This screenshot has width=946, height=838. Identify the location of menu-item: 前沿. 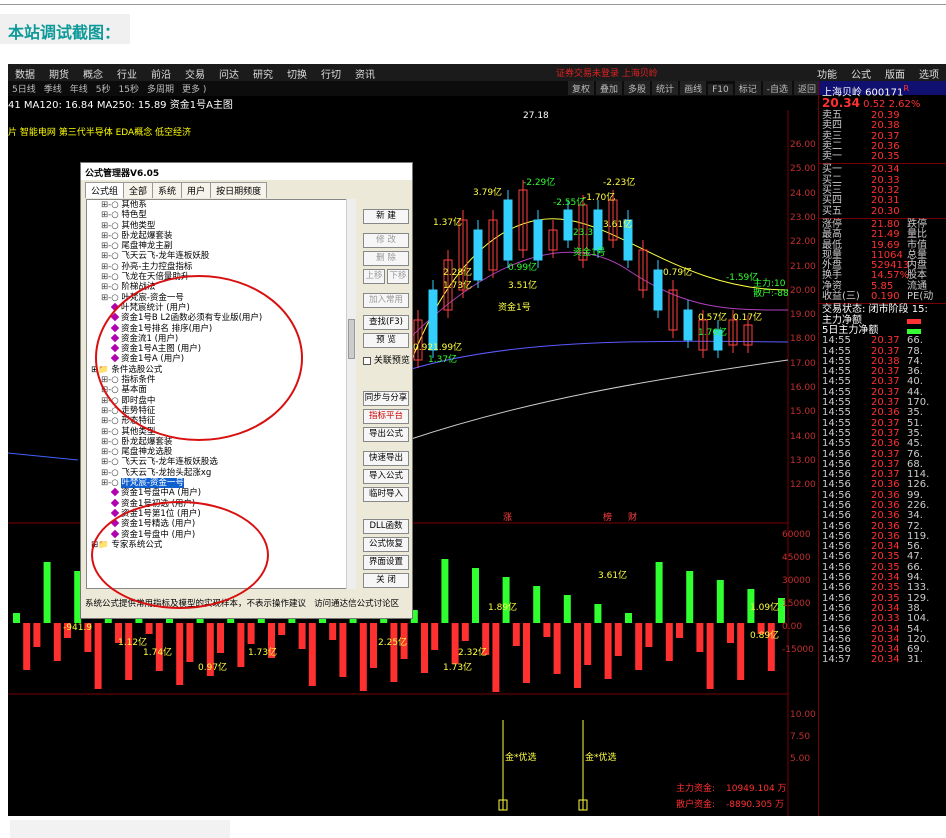
(161, 72).